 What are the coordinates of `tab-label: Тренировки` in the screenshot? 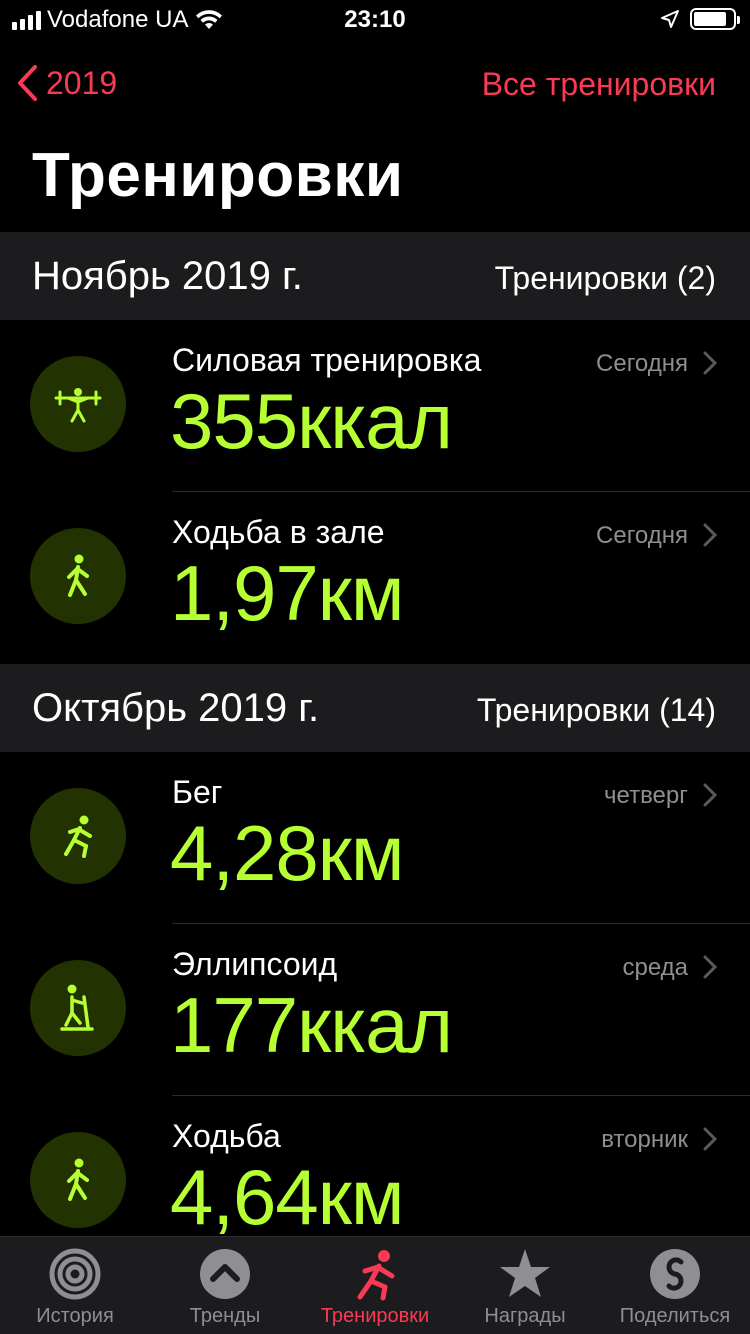 It's located at (375, 1316).